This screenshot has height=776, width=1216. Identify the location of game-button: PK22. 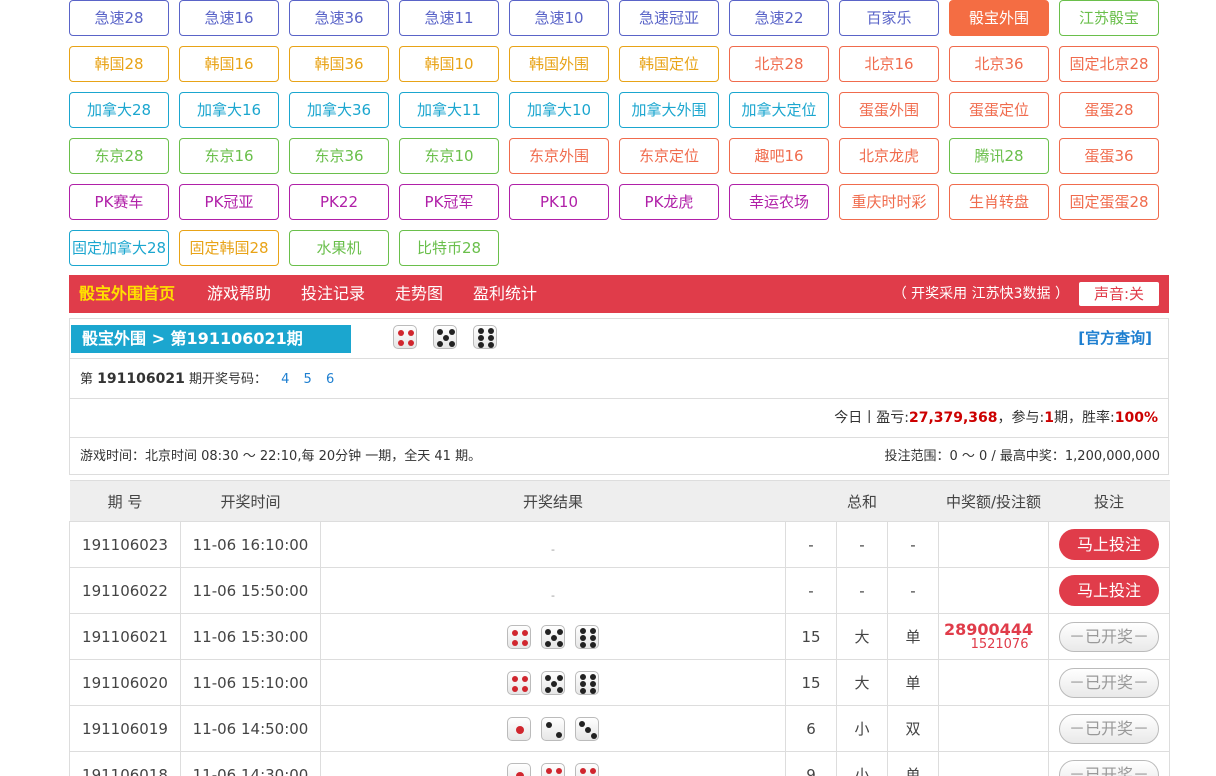
(339, 202).